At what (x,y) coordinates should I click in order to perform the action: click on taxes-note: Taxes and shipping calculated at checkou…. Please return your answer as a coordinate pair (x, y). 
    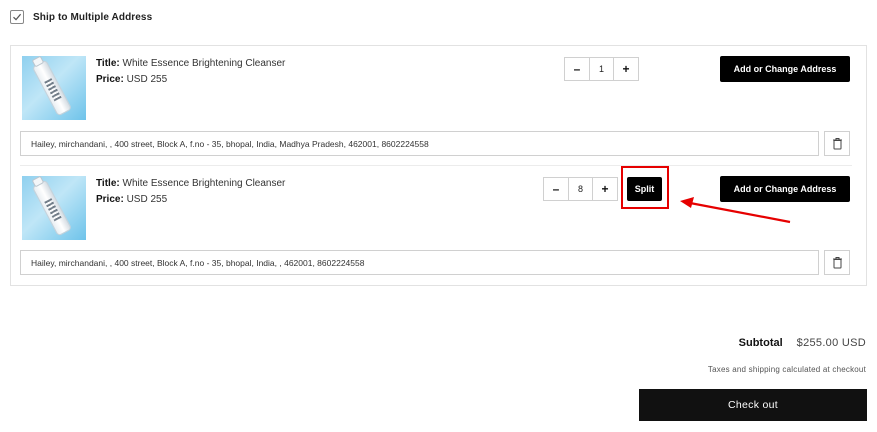
    Looking at the image, I should click on (786, 369).